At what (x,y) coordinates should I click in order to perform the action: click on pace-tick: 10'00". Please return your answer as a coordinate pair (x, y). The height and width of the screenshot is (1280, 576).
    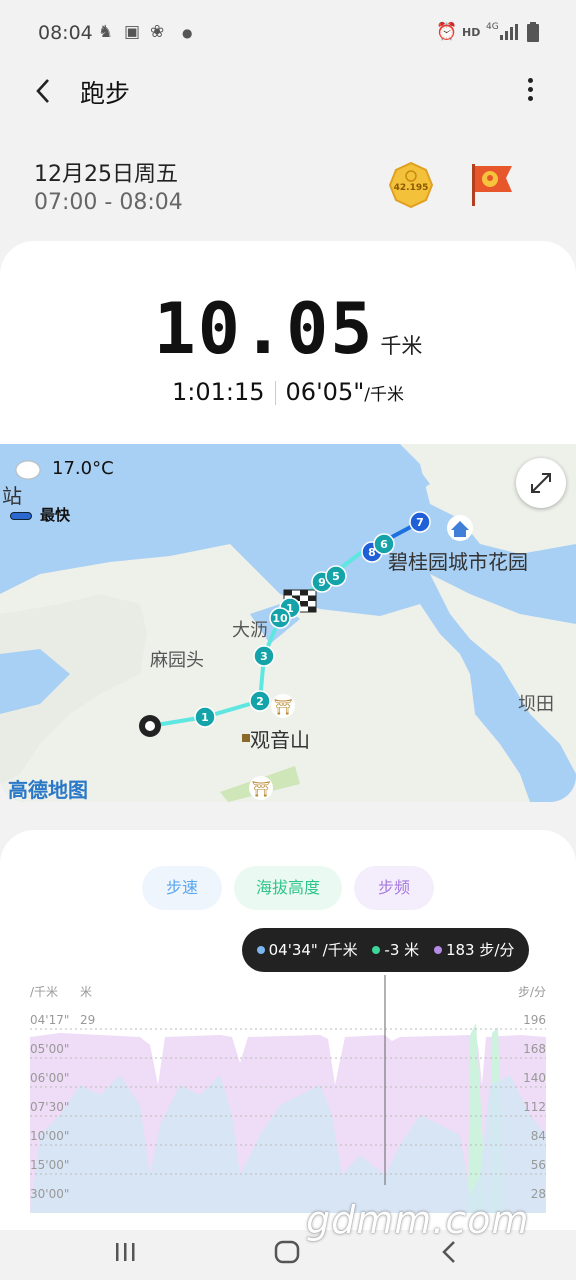
    Looking at the image, I should click on (49, 1136).